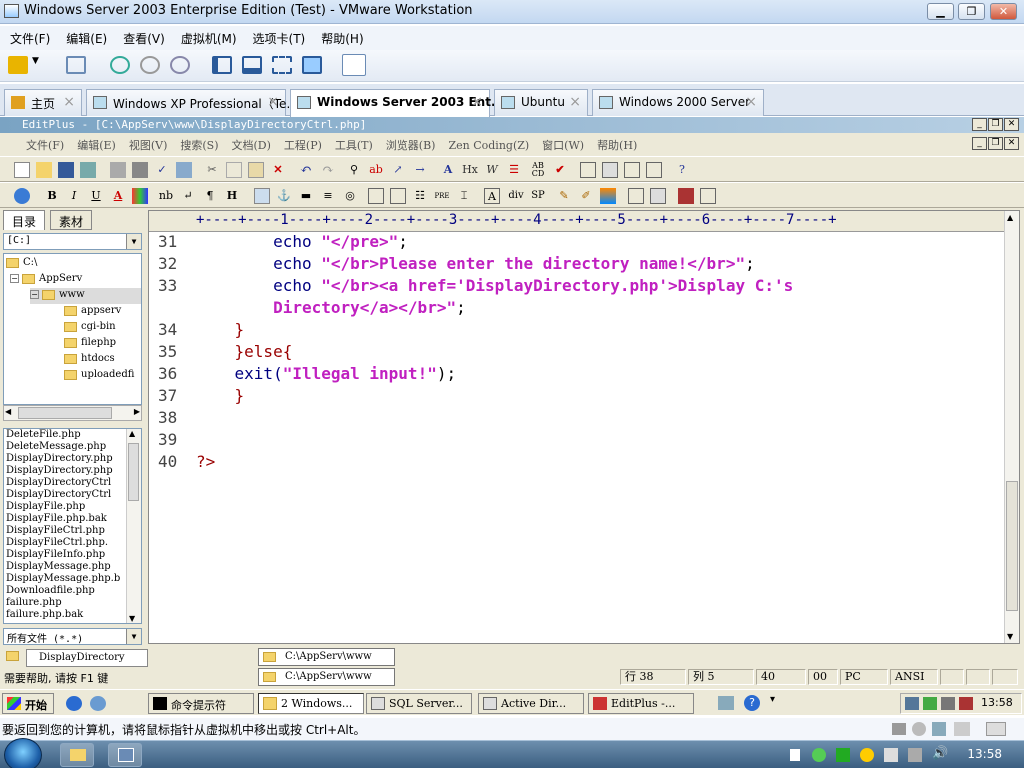 The width and height of the screenshot is (1024, 768). Describe the element at coordinates (354, 65) in the screenshot. I see `console-view-icon` at that location.